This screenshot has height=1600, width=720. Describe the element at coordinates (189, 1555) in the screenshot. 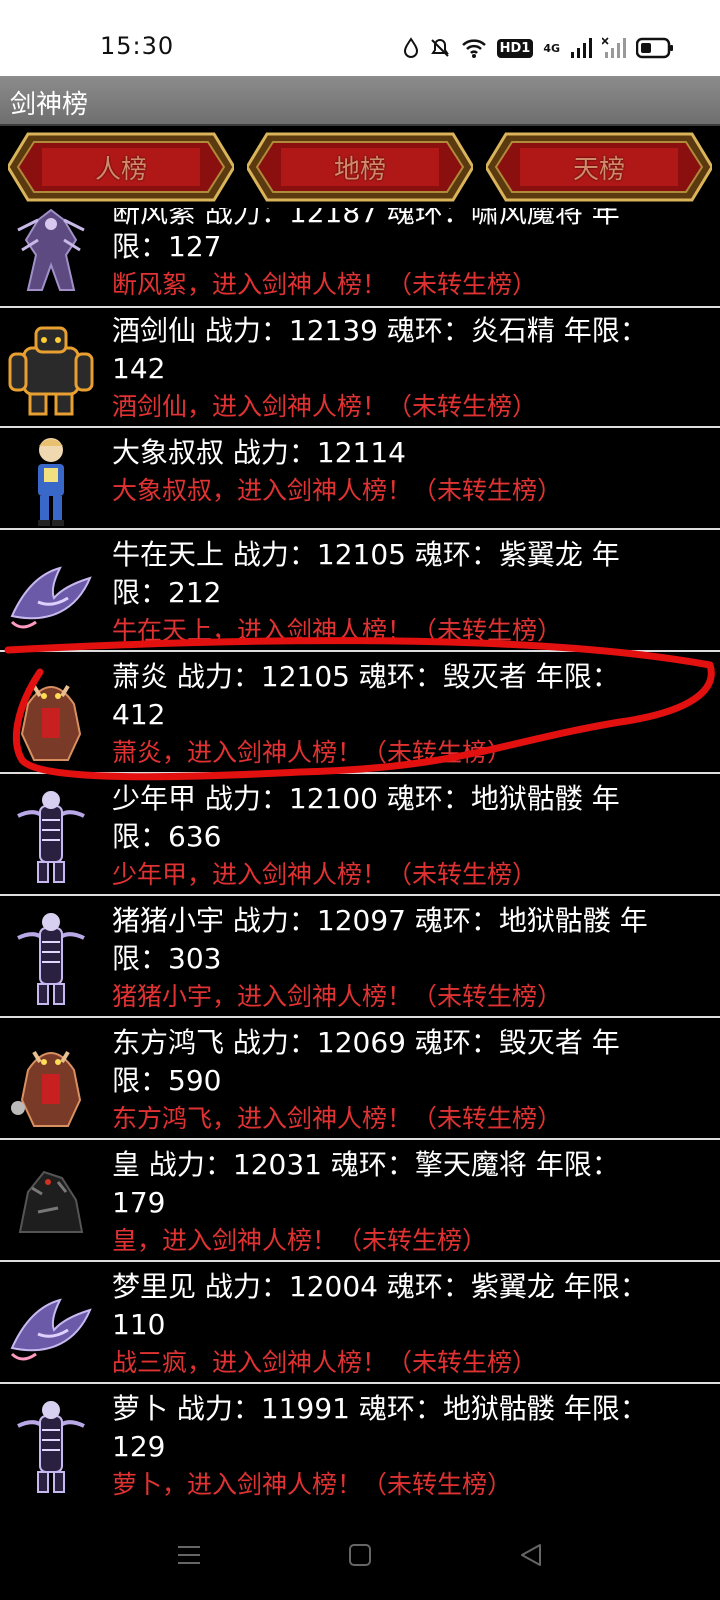

I see `menu-icon` at that location.